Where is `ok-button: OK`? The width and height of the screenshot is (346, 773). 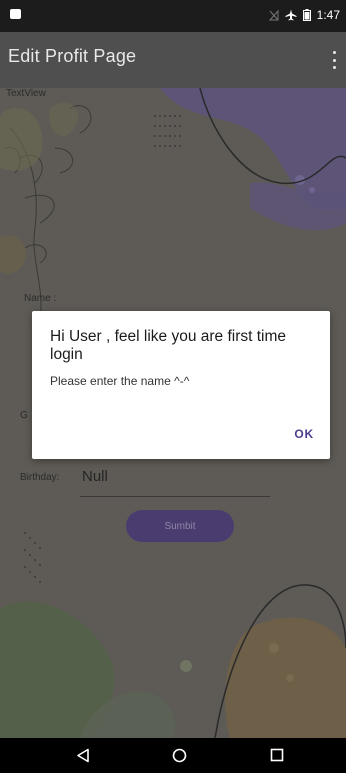 ok-button: OK is located at coordinates (304, 434).